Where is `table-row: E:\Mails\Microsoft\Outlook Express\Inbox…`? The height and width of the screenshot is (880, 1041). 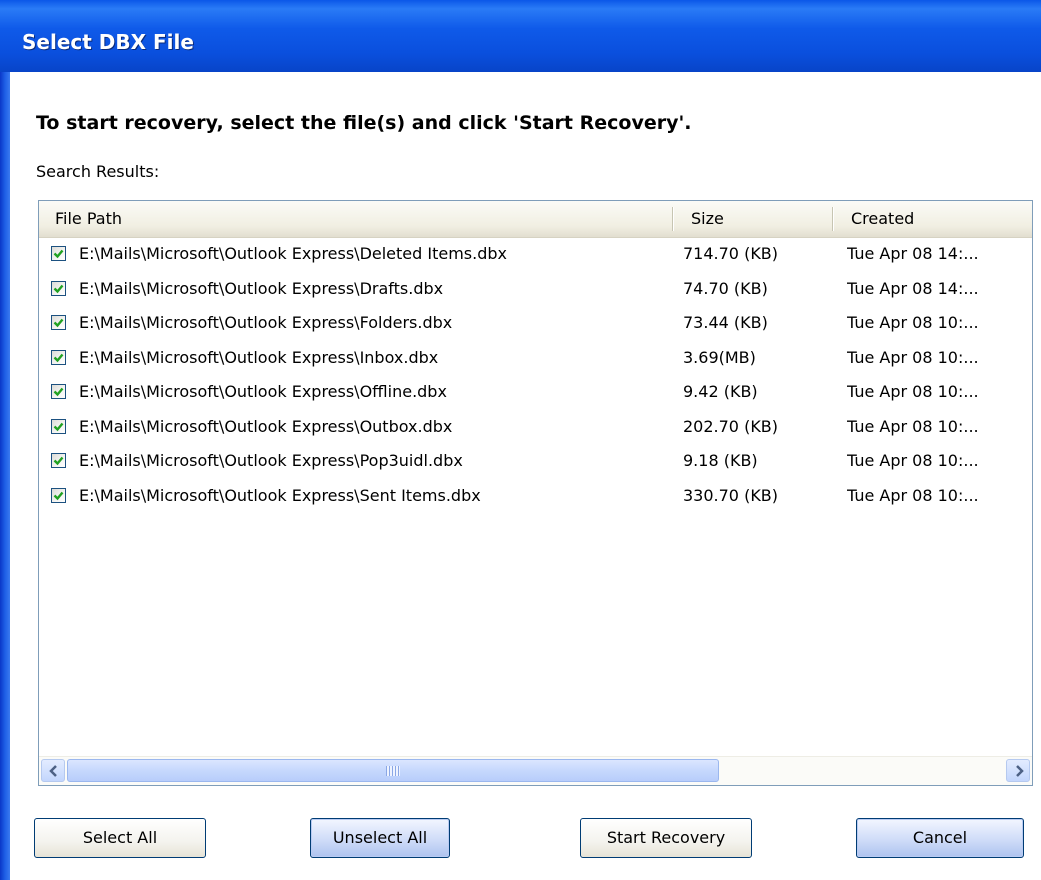
table-row: E:\Mails\Microsoft\Outlook Express\Inbox… is located at coordinates (535, 359).